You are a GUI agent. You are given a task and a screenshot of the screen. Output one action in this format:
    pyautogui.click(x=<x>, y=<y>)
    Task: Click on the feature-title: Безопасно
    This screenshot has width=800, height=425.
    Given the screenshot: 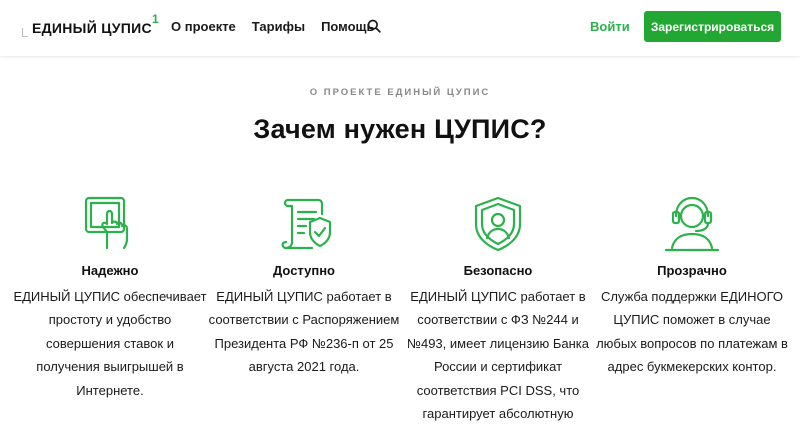 What is the action you would take?
    pyautogui.click(x=498, y=270)
    